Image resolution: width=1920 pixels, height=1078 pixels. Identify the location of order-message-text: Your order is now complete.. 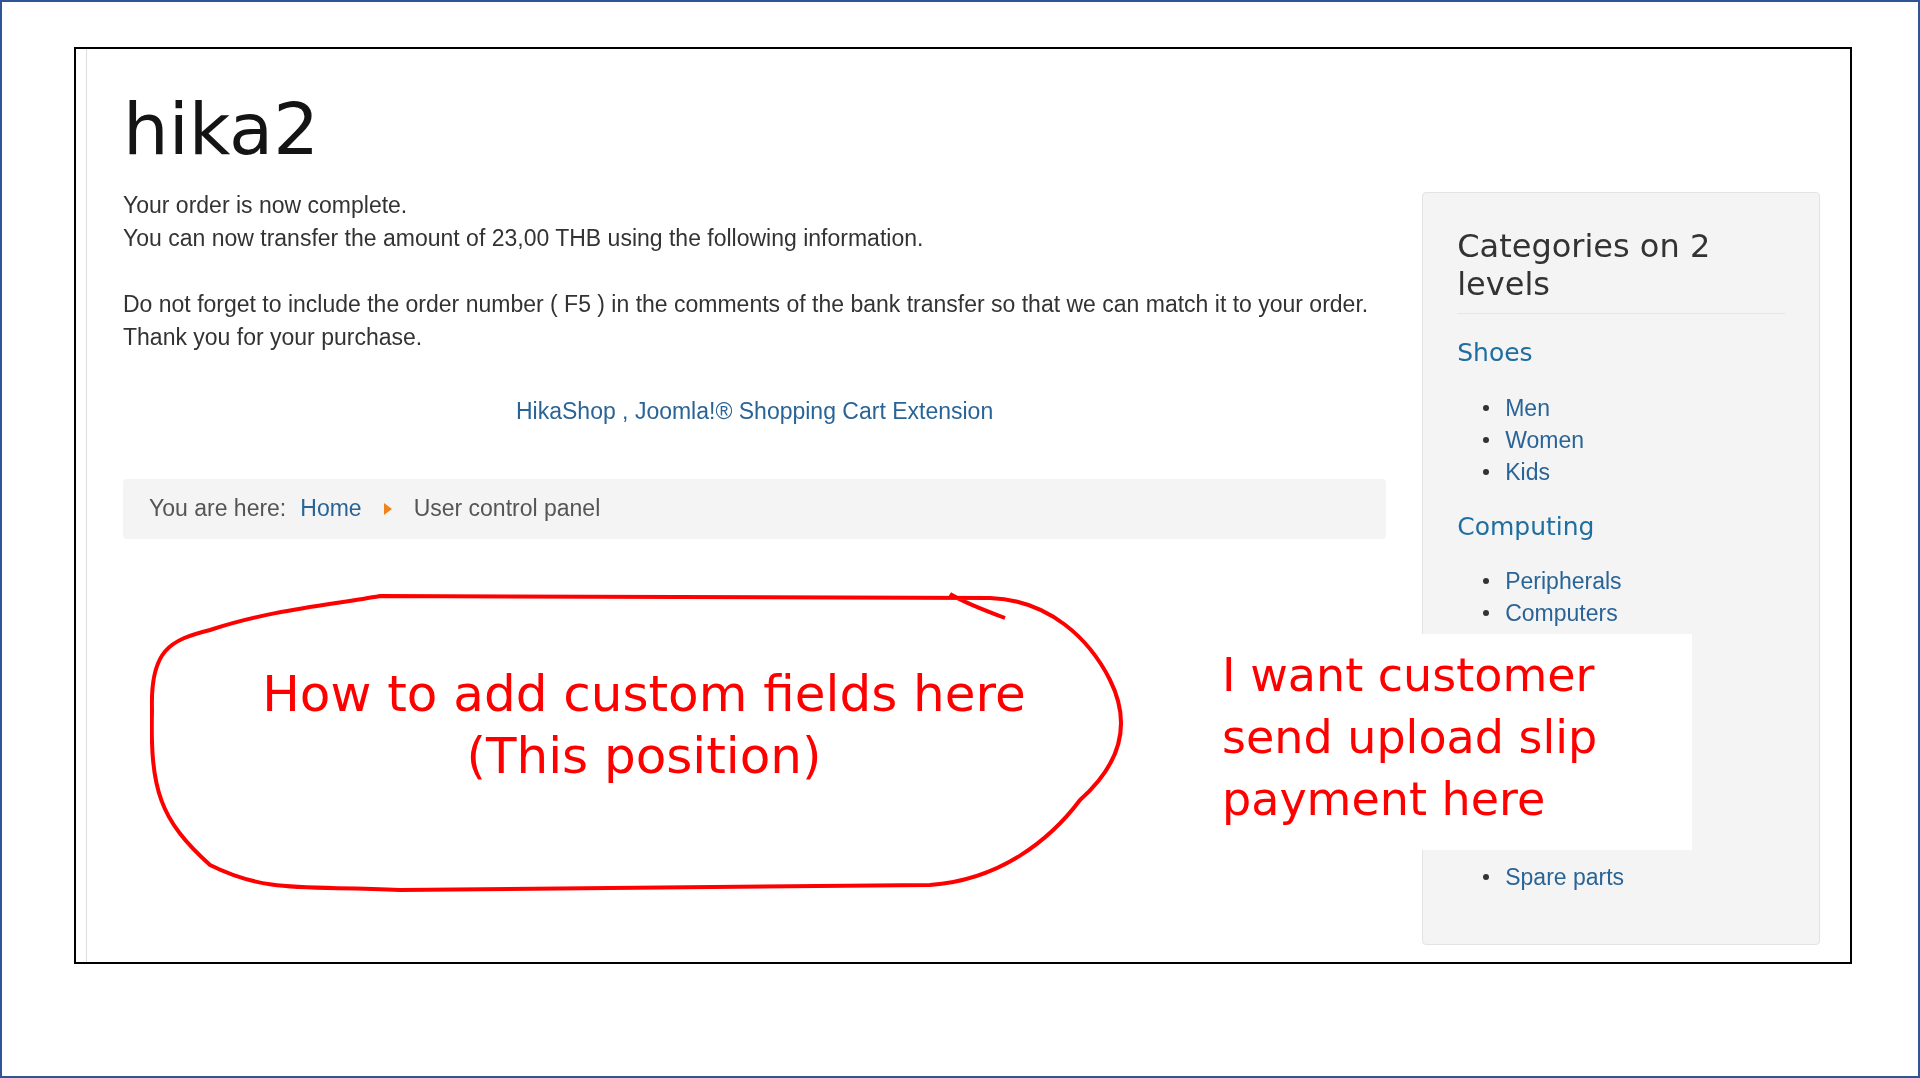
(266, 205).